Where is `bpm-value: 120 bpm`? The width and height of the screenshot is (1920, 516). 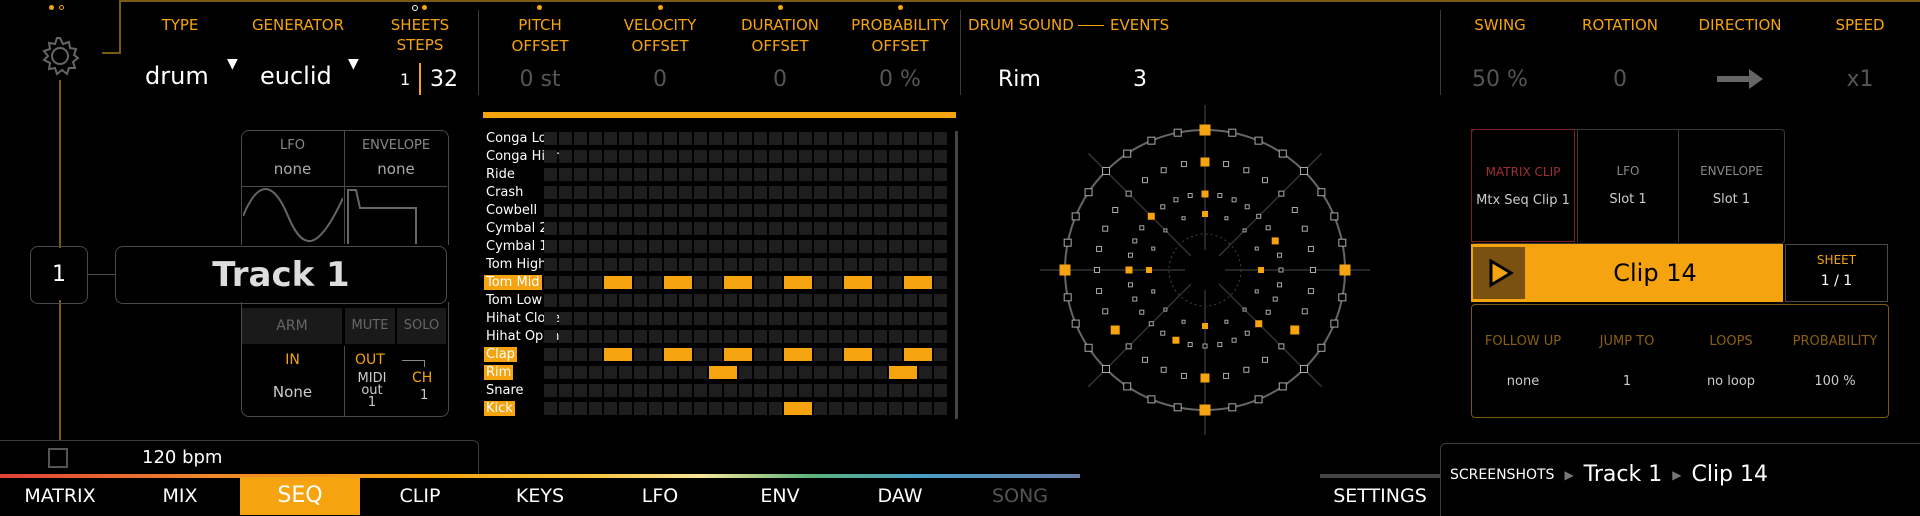 bpm-value: 120 bpm is located at coordinates (182, 457).